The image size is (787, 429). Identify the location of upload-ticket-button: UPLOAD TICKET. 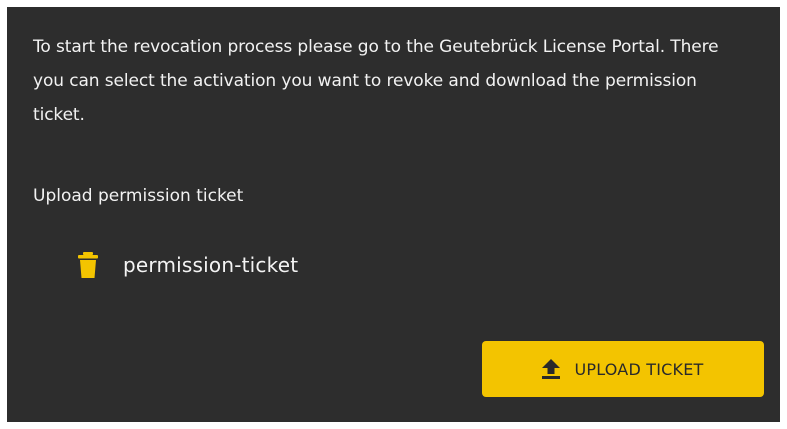
(623, 369).